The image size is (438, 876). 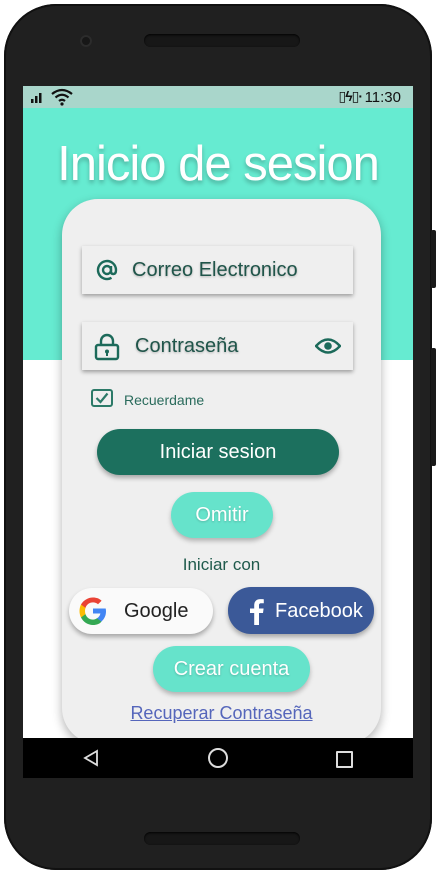 What do you see at coordinates (221, 713) in the screenshot?
I see `recover-password-link: Recuperar Contraseña` at bounding box center [221, 713].